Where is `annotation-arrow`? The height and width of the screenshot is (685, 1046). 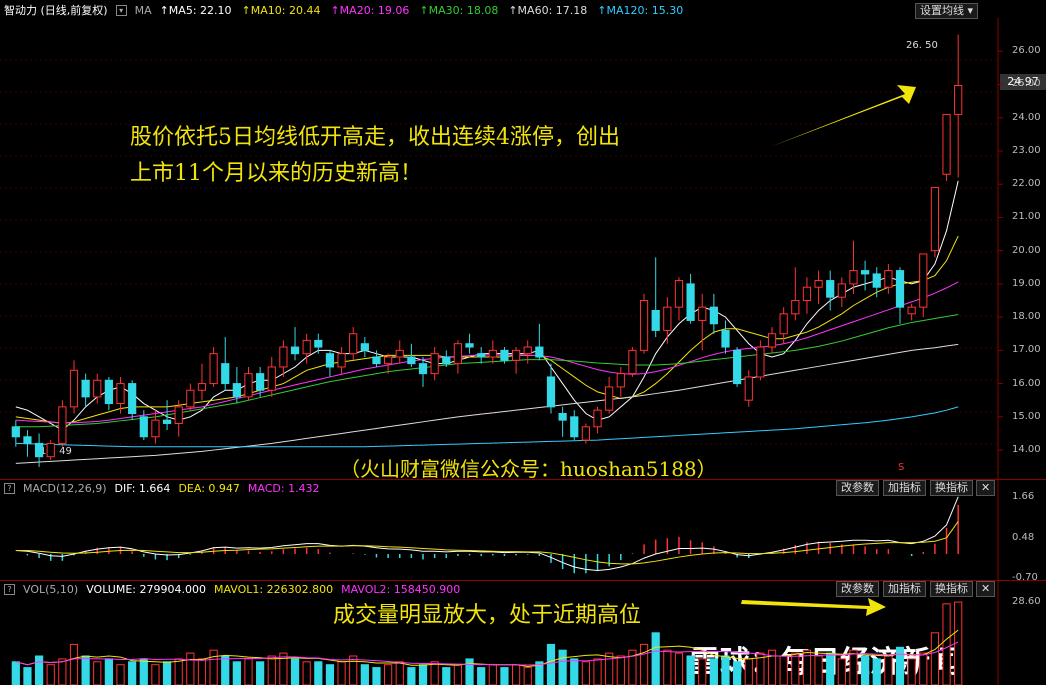
annotation-arrow is located at coordinates (843, 116).